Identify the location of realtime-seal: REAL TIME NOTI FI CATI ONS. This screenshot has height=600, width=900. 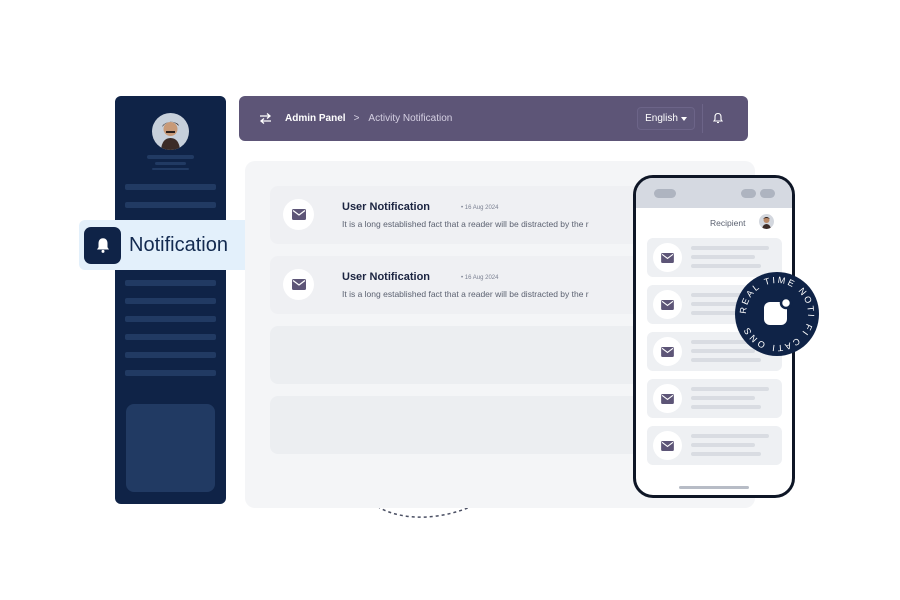
(777, 314).